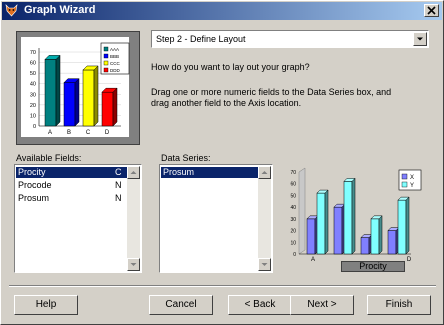 Image resolution: width=444 pixels, height=325 pixels. I want to click on close-button, so click(431, 10).